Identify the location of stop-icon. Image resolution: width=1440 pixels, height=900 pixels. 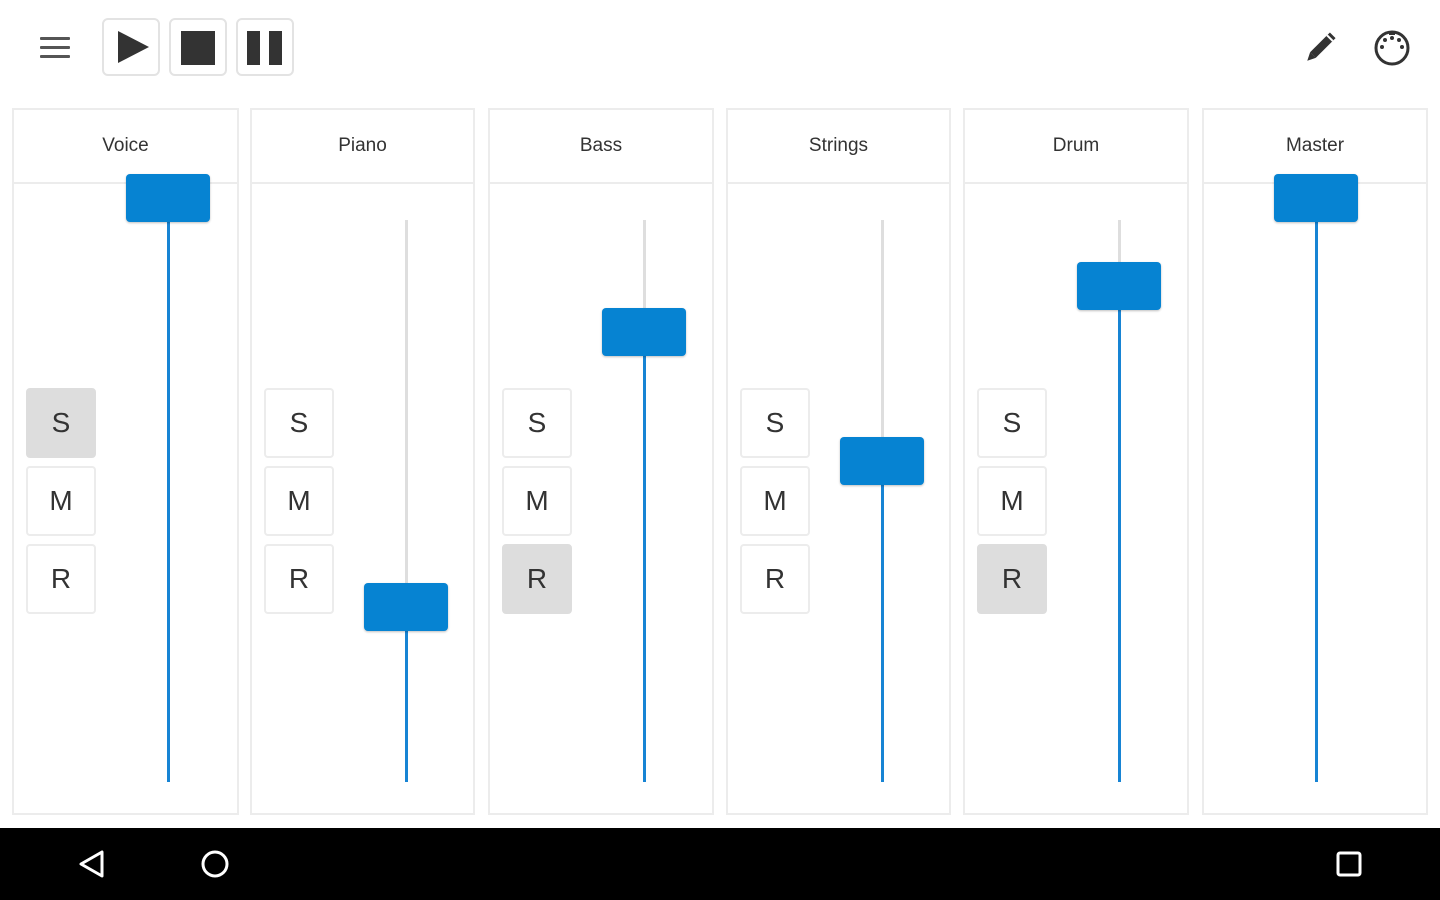
(198, 48).